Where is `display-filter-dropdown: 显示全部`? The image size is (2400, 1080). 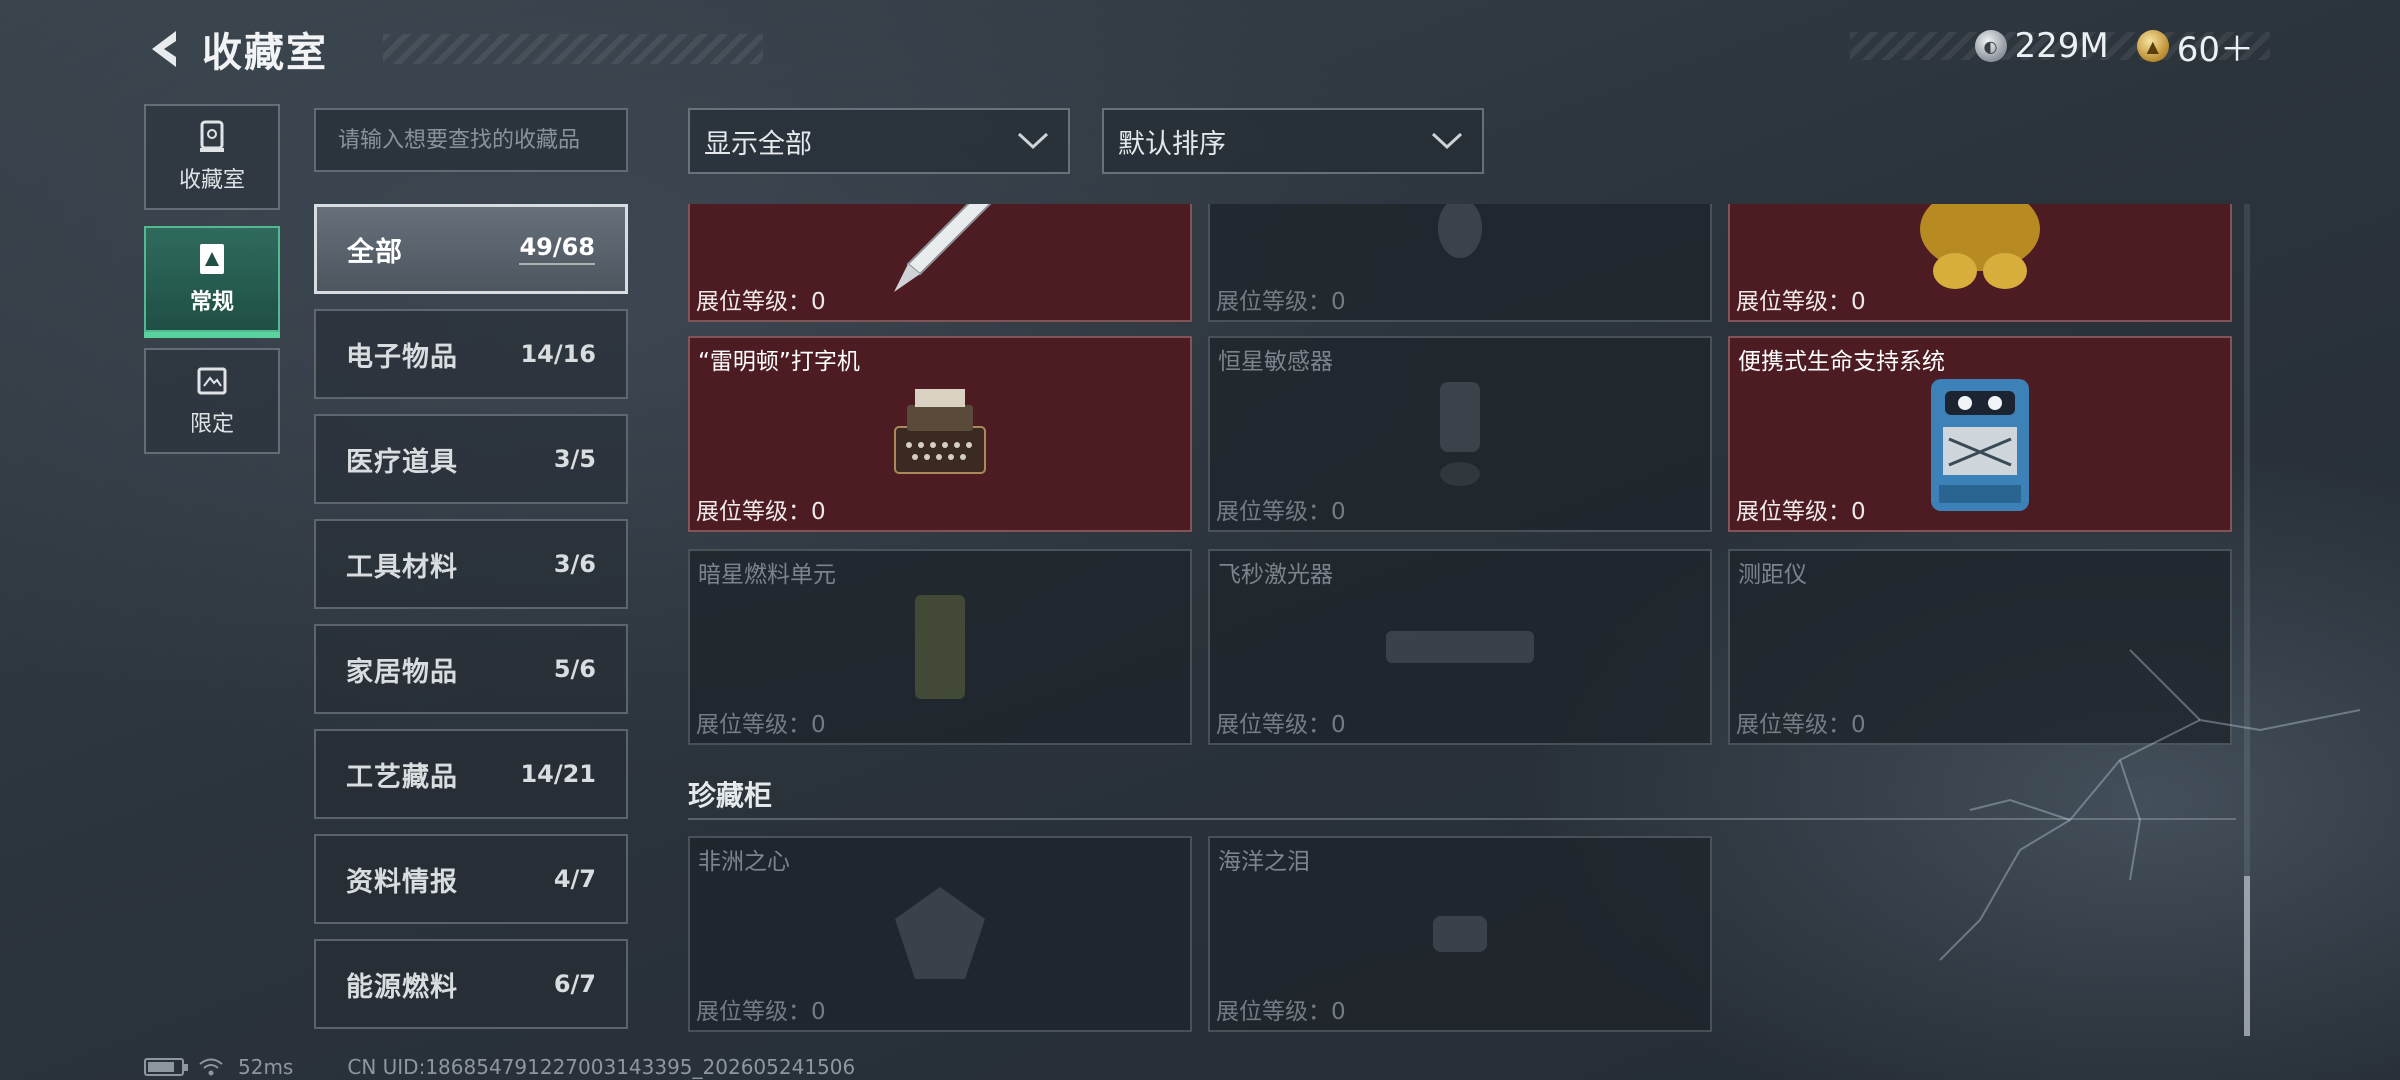
display-filter-dropdown: 显示全部 is located at coordinates (879, 141).